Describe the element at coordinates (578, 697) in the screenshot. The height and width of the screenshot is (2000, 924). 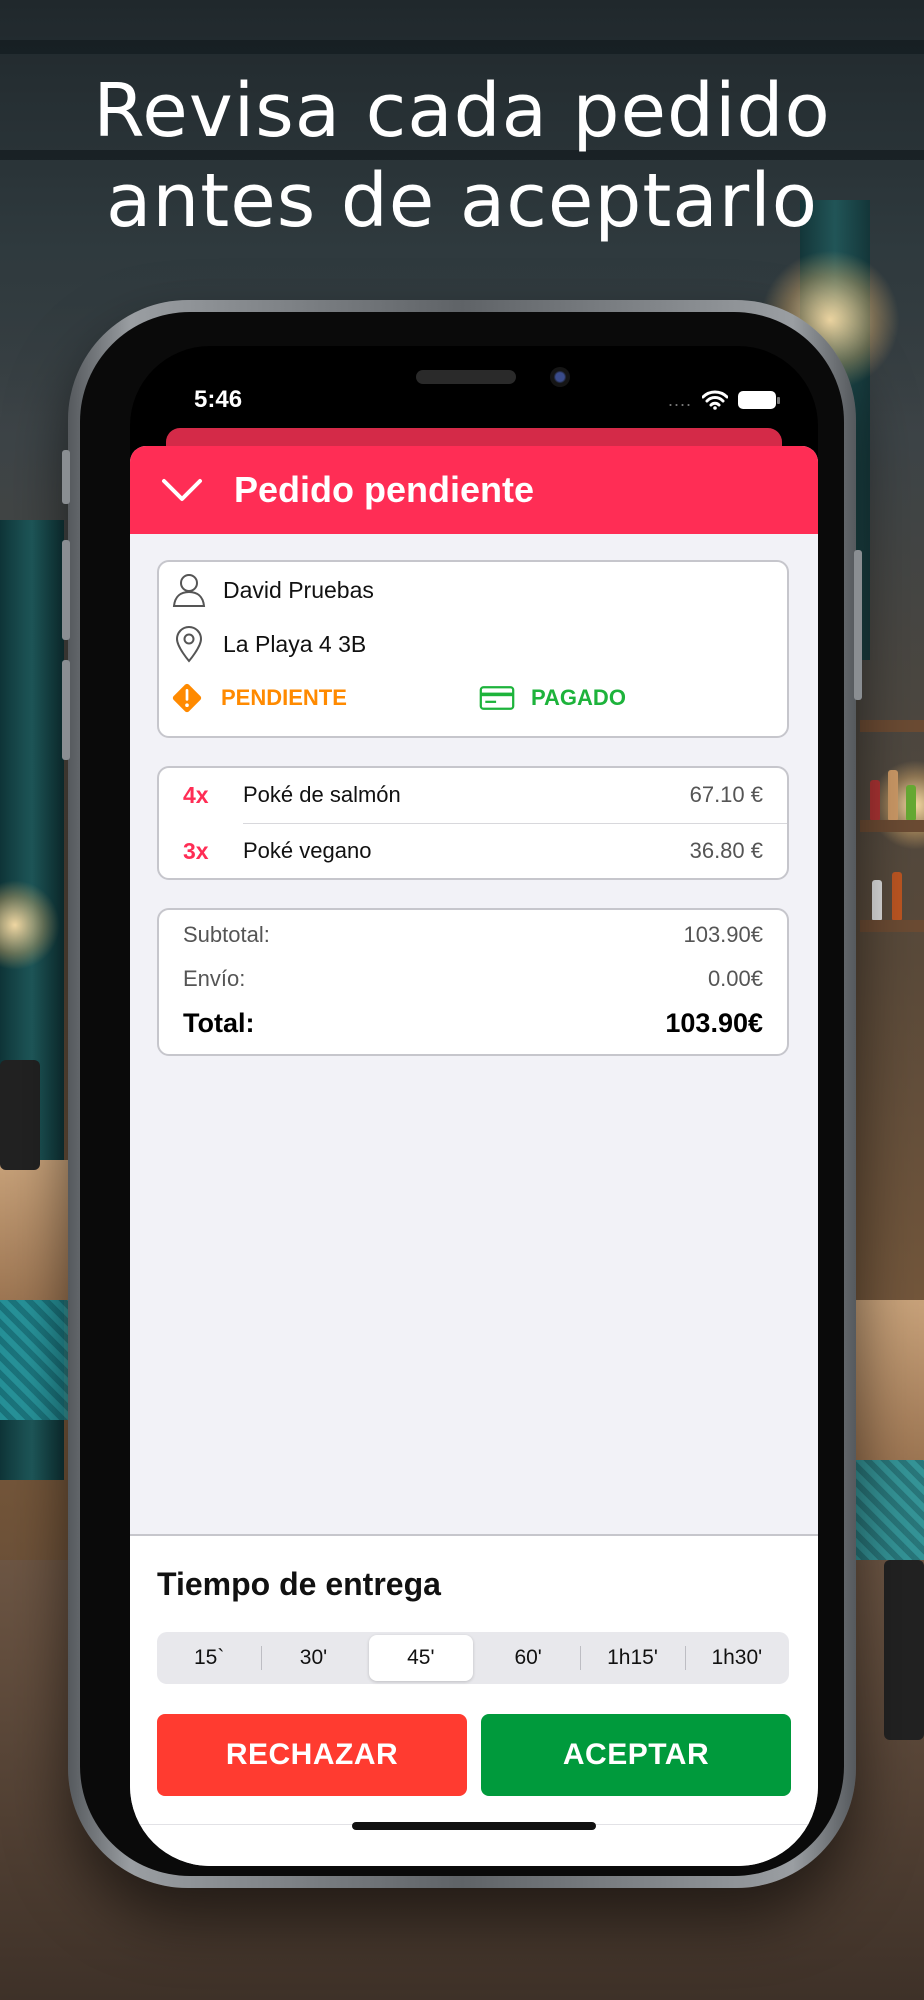
I see `payment-status-badge: PAGADO` at that location.